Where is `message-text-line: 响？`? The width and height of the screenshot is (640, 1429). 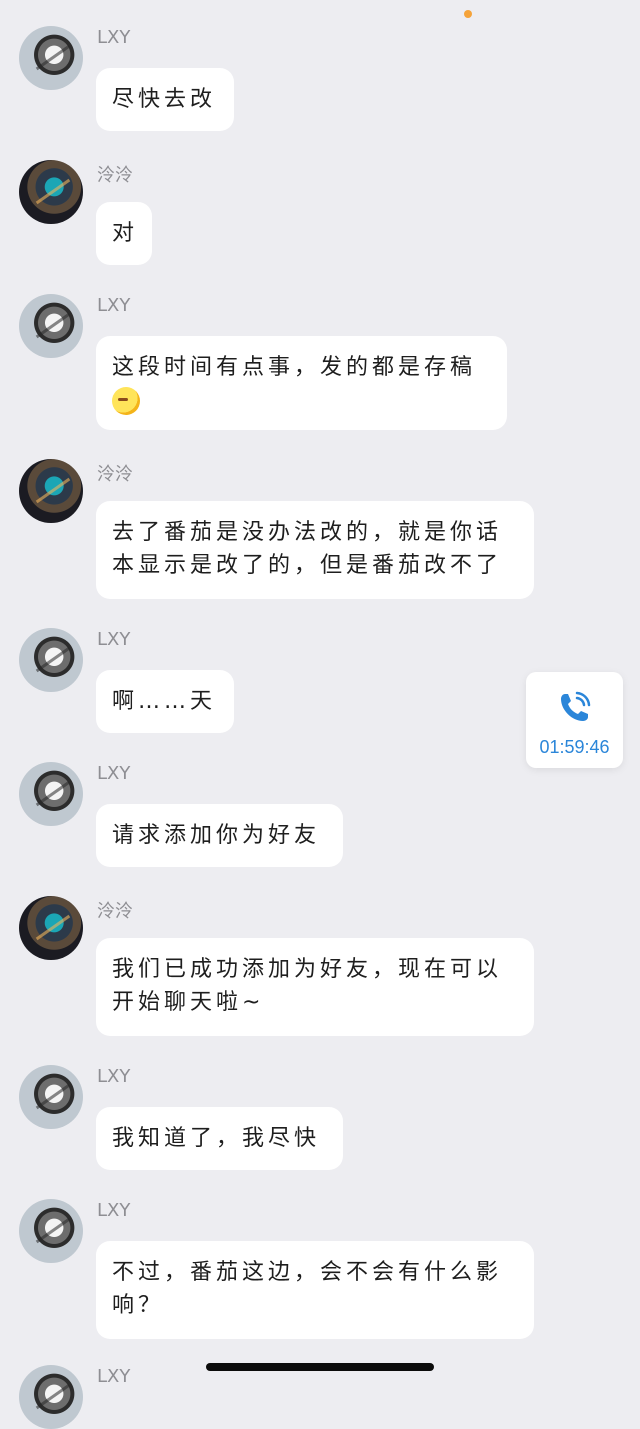 message-text-line: 响？ is located at coordinates (138, 1305).